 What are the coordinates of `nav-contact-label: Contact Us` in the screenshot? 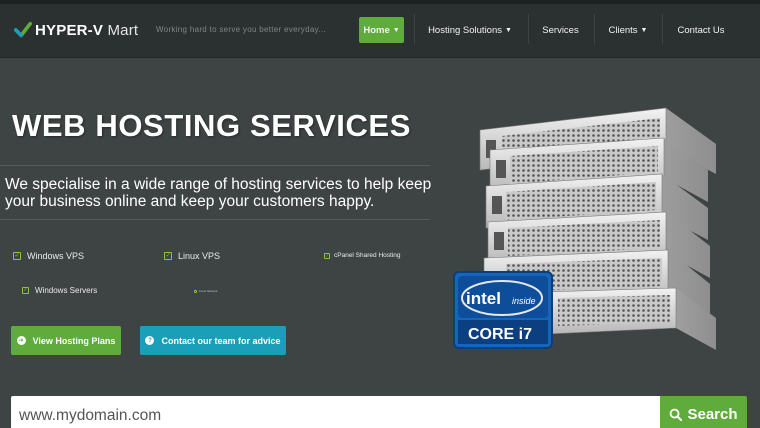 It's located at (701, 30).